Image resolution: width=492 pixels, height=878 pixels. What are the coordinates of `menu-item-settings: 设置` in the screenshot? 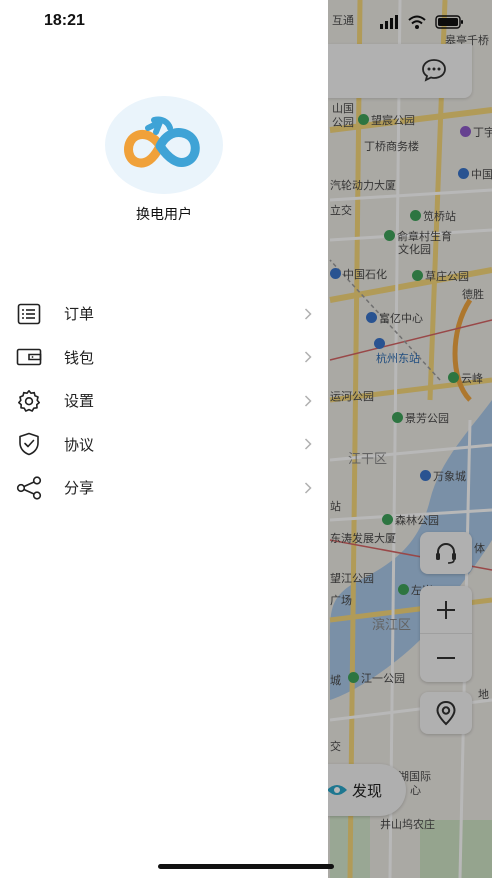 It's located at (164, 401).